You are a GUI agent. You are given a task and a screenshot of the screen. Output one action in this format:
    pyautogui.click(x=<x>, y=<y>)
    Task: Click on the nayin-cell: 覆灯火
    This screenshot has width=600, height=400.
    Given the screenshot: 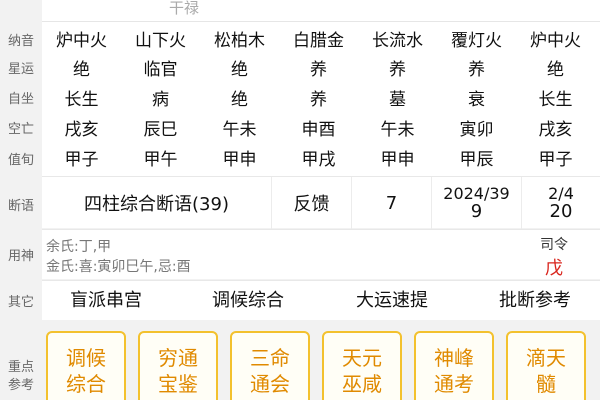 What is the action you would take?
    pyautogui.click(x=476, y=41)
    